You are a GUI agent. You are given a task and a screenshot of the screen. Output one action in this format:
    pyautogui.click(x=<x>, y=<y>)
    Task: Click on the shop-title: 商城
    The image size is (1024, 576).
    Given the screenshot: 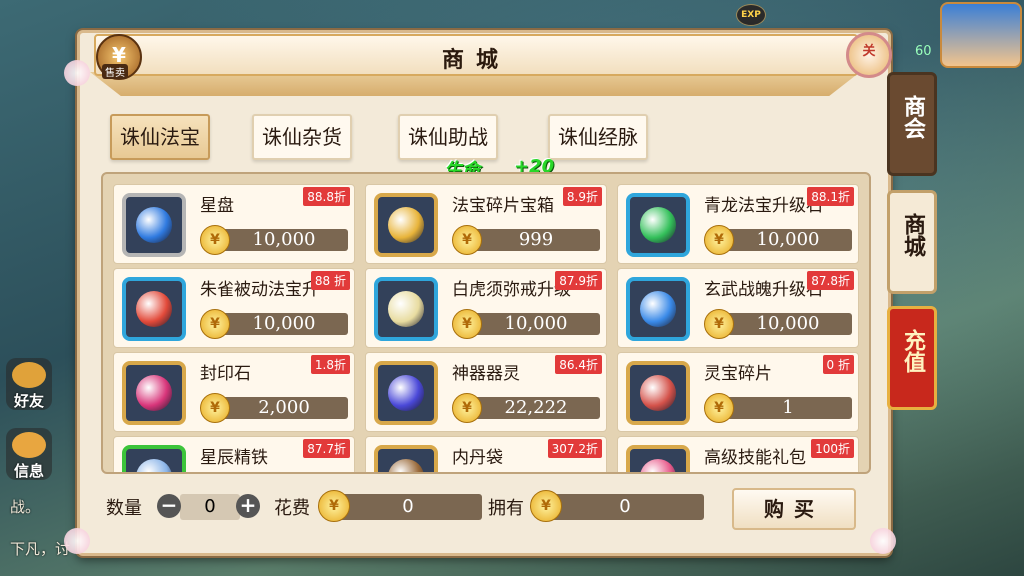 What is the action you would take?
    pyautogui.click(x=475, y=60)
    